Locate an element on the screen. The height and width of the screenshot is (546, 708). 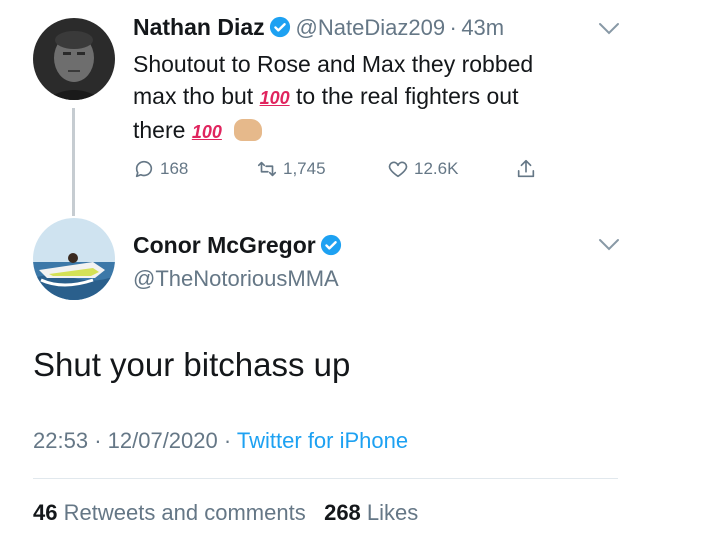
tweet1-text-line3: there 100 is located at coordinates (368, 131).